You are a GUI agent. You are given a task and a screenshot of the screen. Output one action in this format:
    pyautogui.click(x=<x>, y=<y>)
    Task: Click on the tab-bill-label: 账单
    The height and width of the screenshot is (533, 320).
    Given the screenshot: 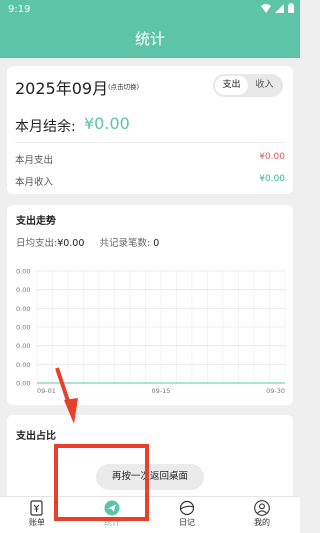 What is the action you would take?
    pyautogui.click(x=37, y=522)
    